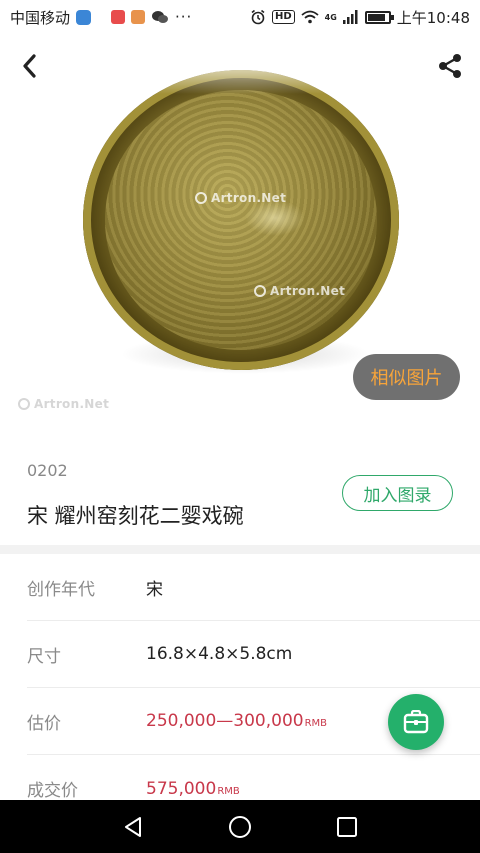 The image size is (480, 853). I want to click on nav-recents-button, so click(347, 827).